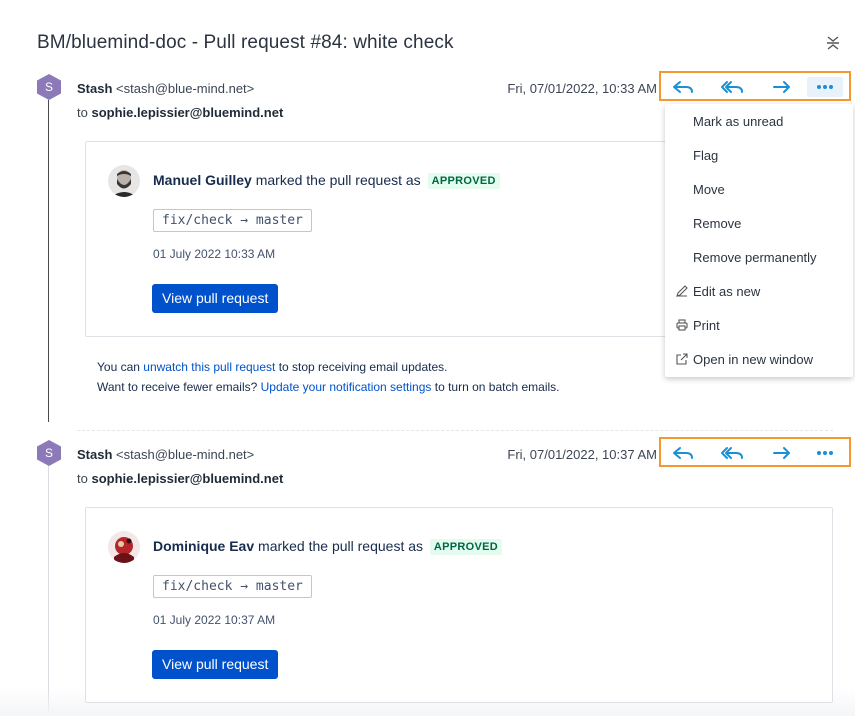 Image resolution: width=855 pixels, height=716 pixels. Describe the element at coordinates (204, 546) in the screenshot. I see `person-name: Dominique Eav` at that location.